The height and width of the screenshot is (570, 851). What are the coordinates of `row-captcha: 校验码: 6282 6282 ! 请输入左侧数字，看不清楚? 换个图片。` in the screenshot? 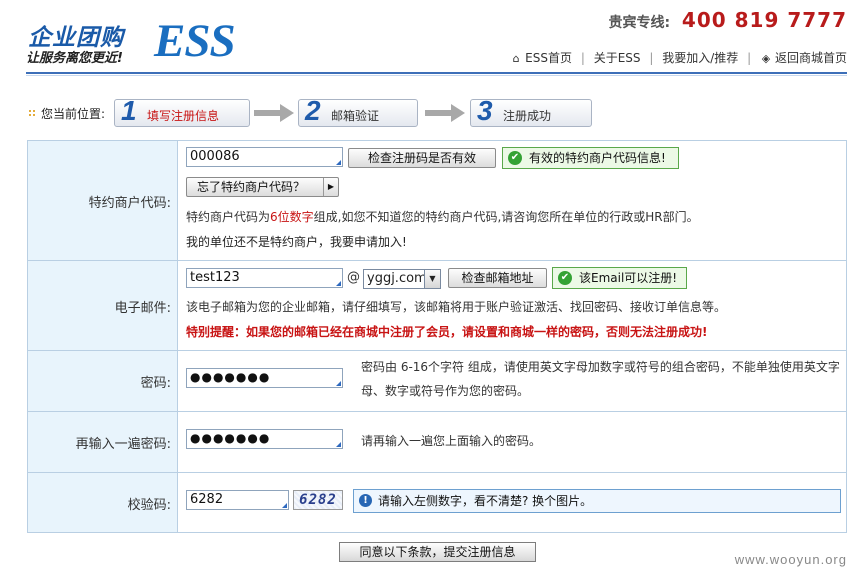 It's located at (437, 502).